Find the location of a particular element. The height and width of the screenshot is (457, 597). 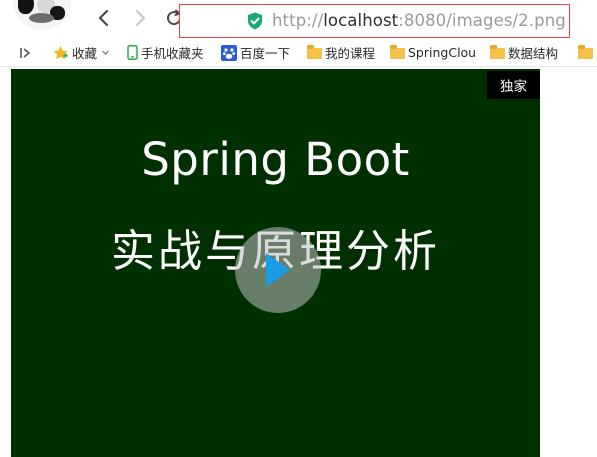

bookmark-label: 手机收藏夹 is located at coordinates (172, 53).